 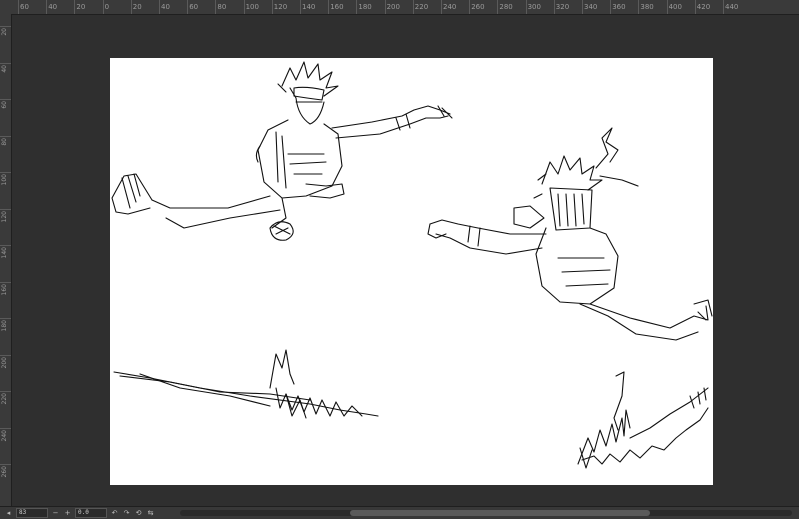 What do you see at coordinates (643, 420) in the screenshot?
I see `sketch-ground-right` at bounding box center [643, 420].